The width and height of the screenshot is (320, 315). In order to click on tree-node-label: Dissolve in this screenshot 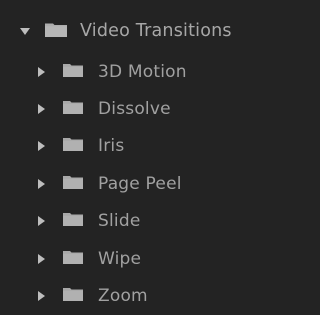, I will do `click(134, 109)`.